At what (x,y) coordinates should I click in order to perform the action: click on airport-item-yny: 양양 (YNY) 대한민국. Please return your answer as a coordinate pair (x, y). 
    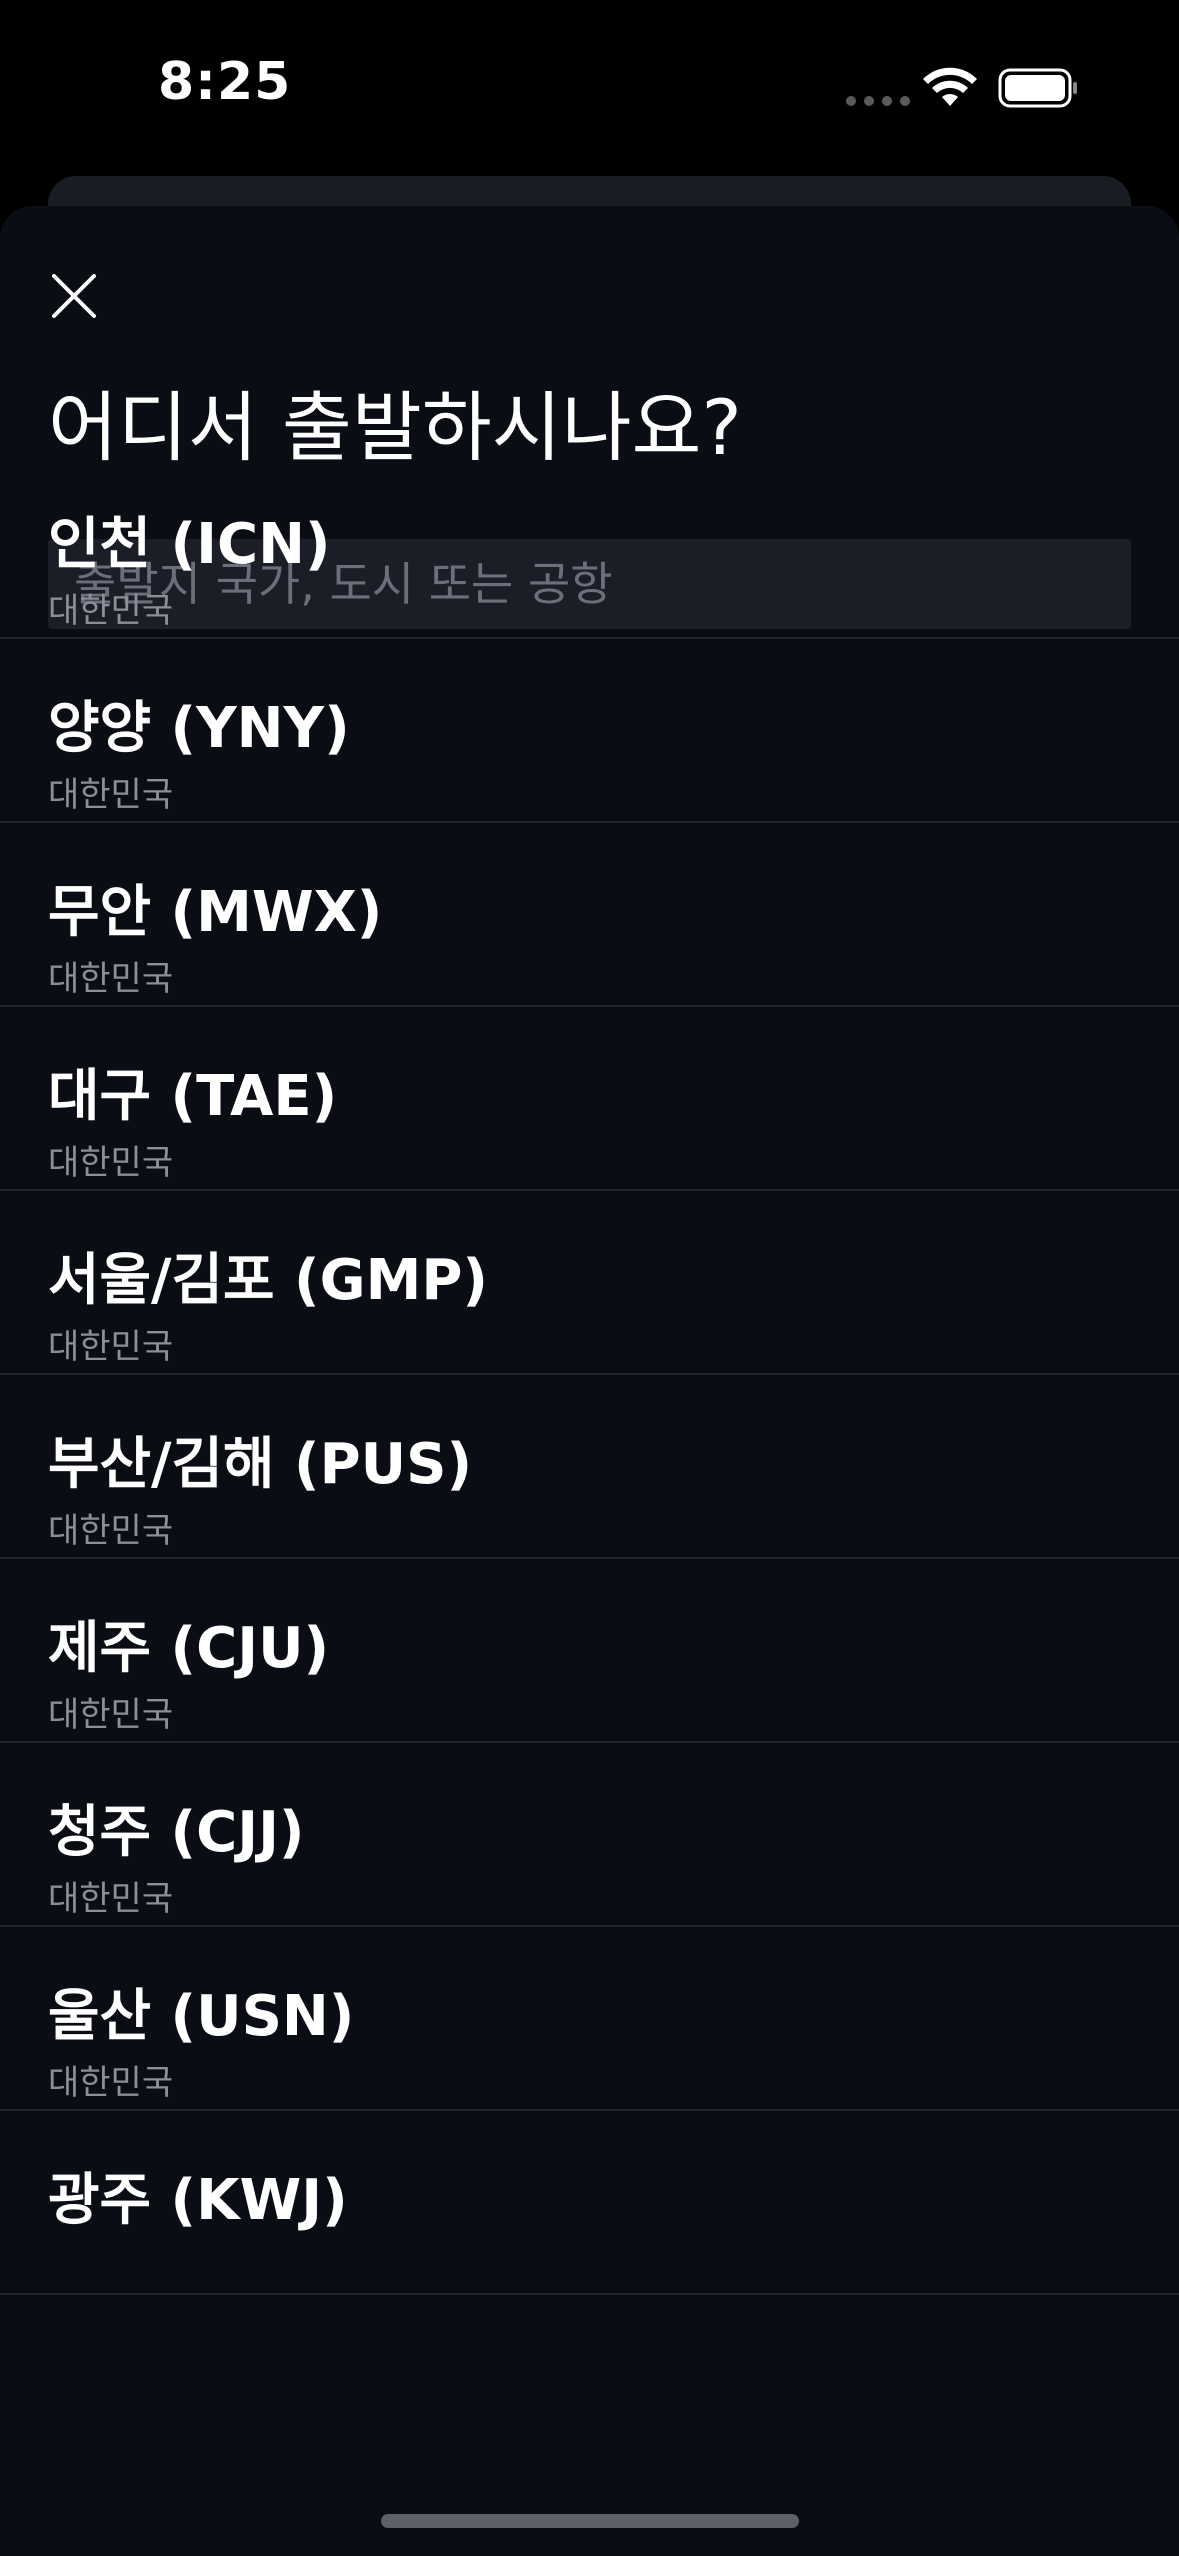
    Looking at the image, I should click on (589, 731).